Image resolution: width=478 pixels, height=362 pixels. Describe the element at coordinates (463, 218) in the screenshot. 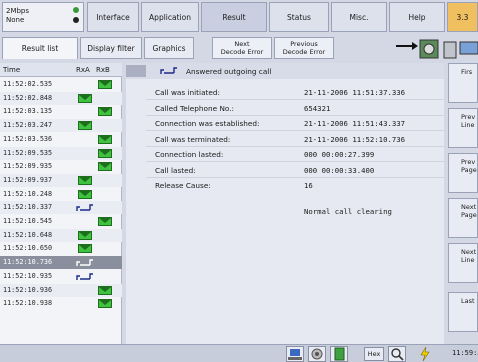

I see `next-page-button: Next Page` at that location.